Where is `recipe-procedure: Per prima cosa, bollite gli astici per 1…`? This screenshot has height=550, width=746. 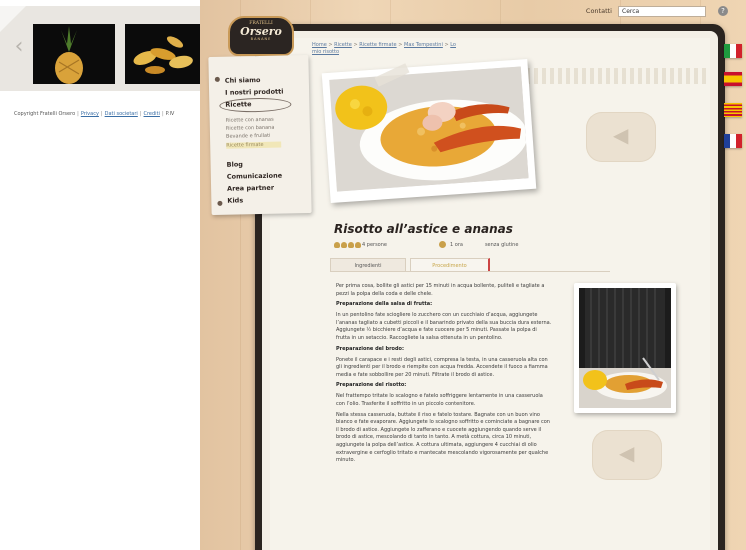
recipe-procedure: Per prima cosa, bollite gli astici per 1… is located at coordinates (444, 375).